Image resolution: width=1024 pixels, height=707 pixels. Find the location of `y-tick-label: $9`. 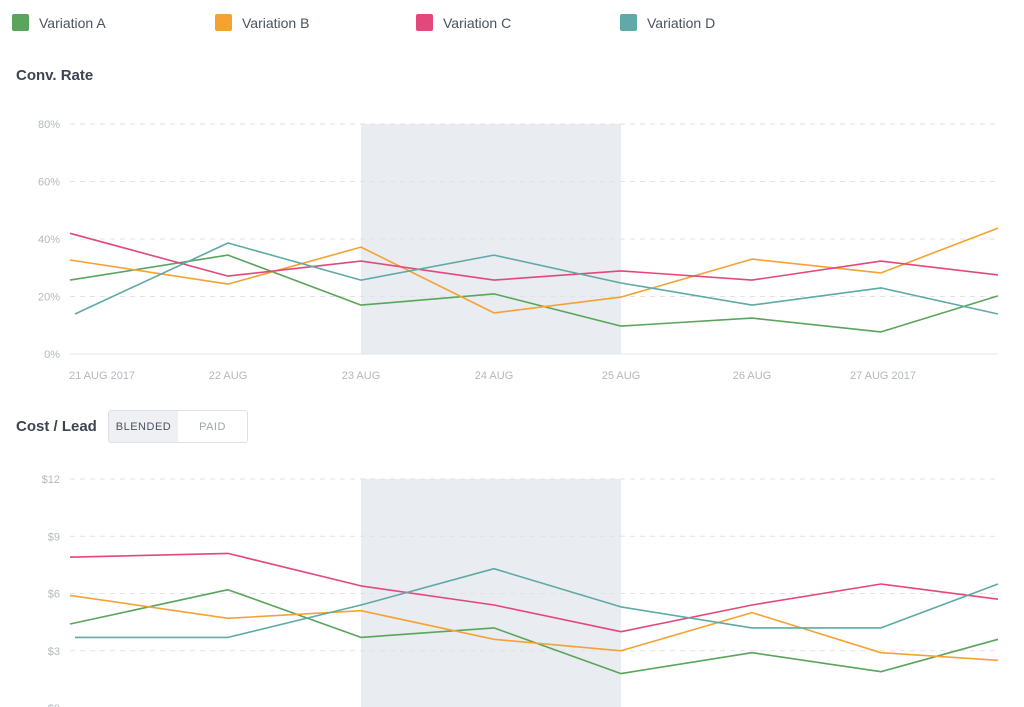

y-tick-label: $9 is located at coordinates (54, 537).